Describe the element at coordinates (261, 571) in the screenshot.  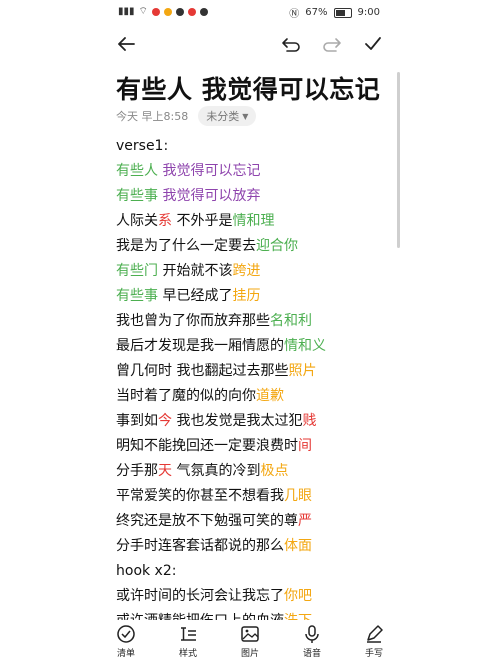
I see `note-line: hook x2:` at that location.